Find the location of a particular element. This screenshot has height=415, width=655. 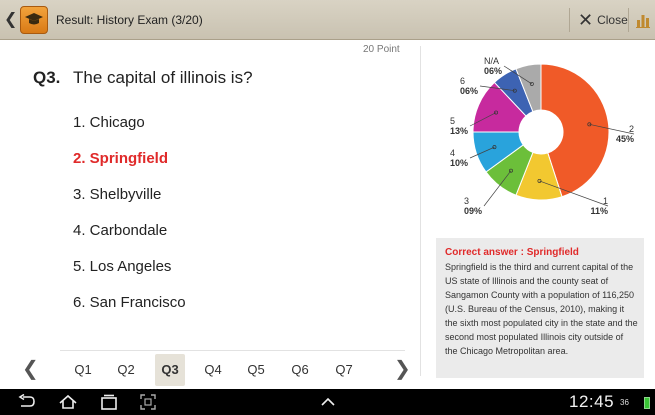

slice-label: 1 is located at coordinates (605, 201).